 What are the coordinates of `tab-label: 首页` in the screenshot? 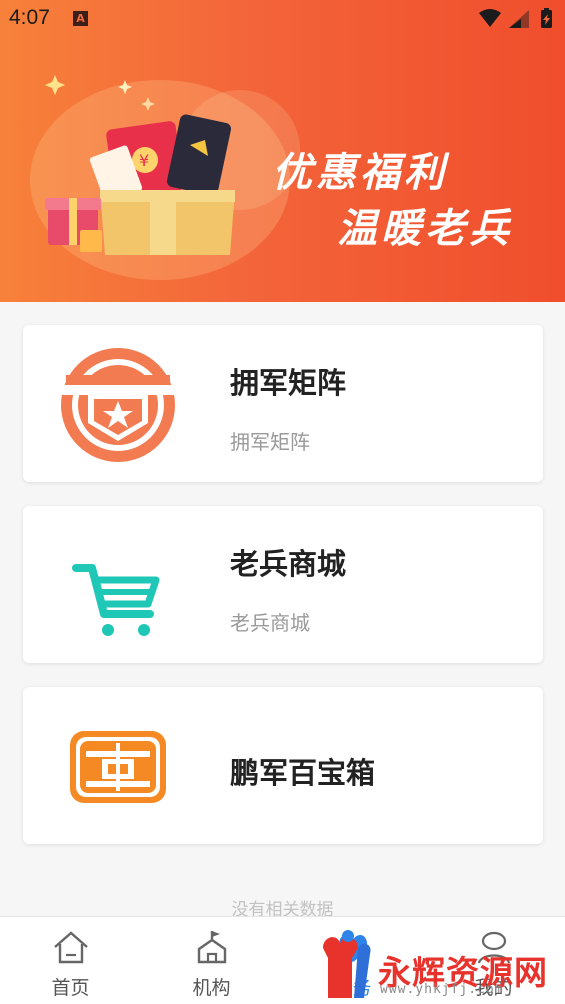 It's located at (70, 988).